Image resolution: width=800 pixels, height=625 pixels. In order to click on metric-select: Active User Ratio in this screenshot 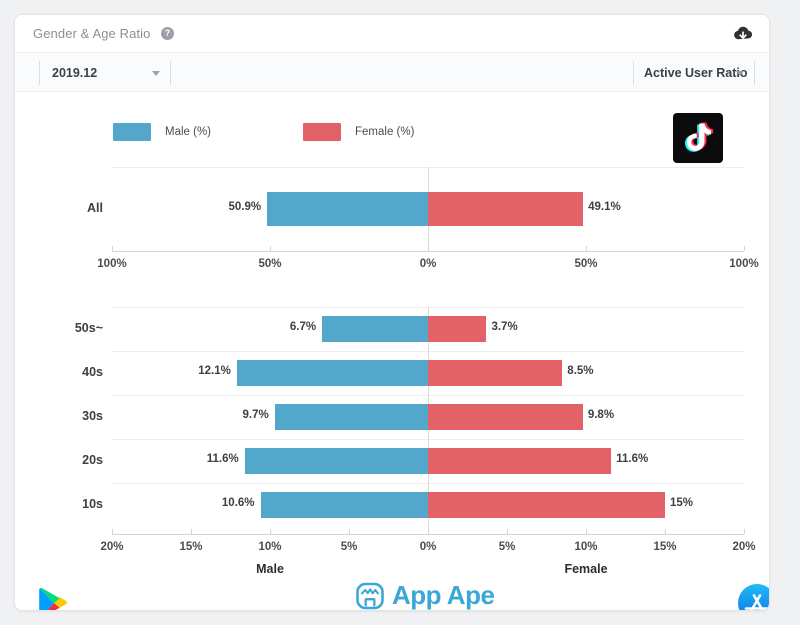, I will do `click(694, 73)`.